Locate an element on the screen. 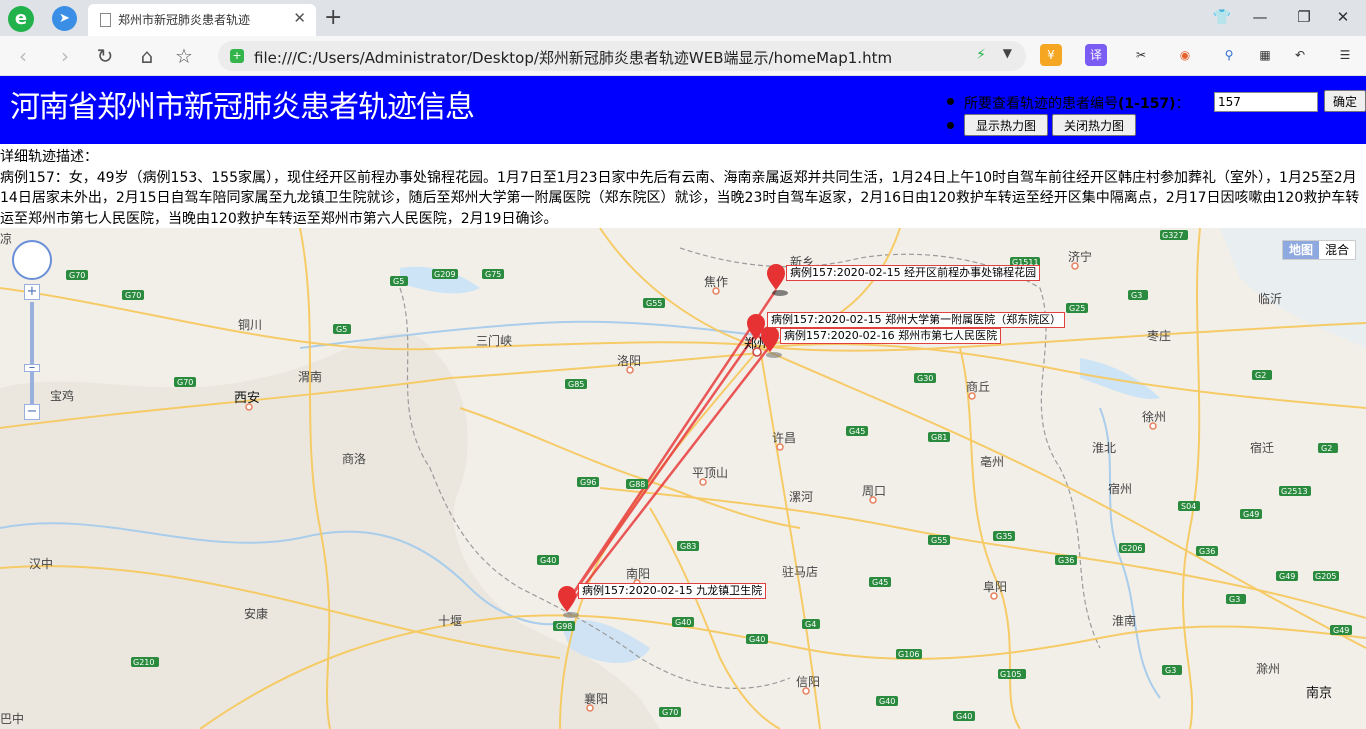  highway-shield: G70 is located at coordinates (77, 275).